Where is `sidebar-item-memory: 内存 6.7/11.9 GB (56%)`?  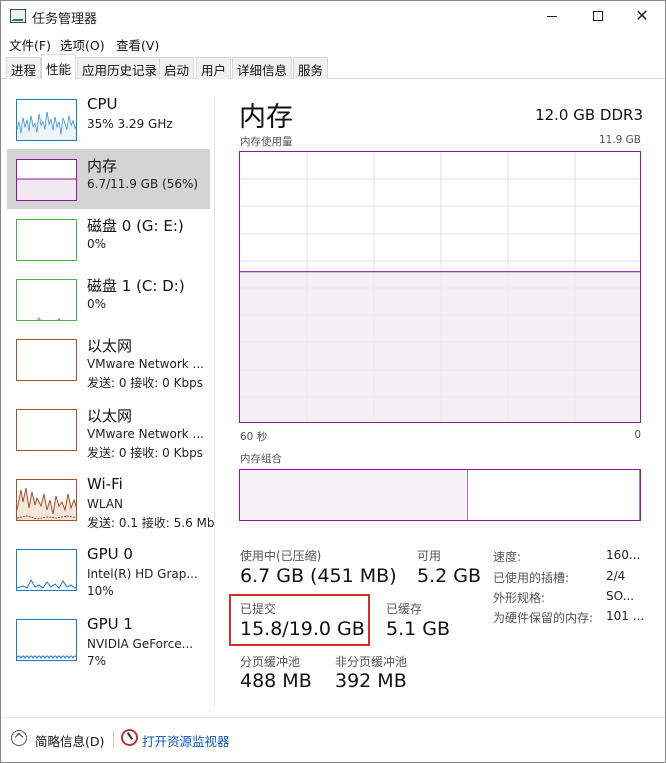
sidebar-item-memory: 内存 6.7/11.9 GB (56%) is located at coordinates (108, 179).